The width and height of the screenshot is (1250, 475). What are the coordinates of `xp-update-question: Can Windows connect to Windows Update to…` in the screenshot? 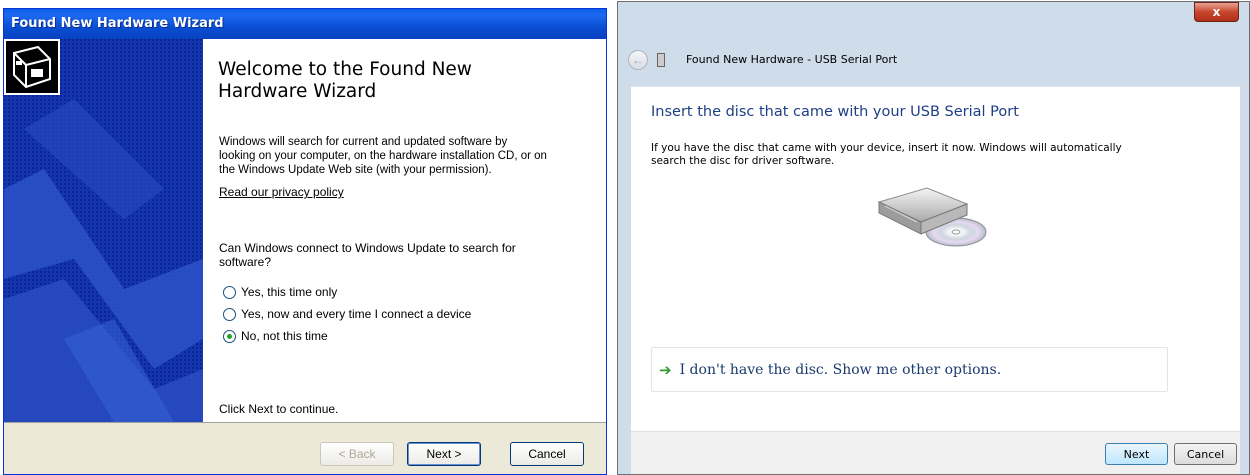 It's located at (367, 255).